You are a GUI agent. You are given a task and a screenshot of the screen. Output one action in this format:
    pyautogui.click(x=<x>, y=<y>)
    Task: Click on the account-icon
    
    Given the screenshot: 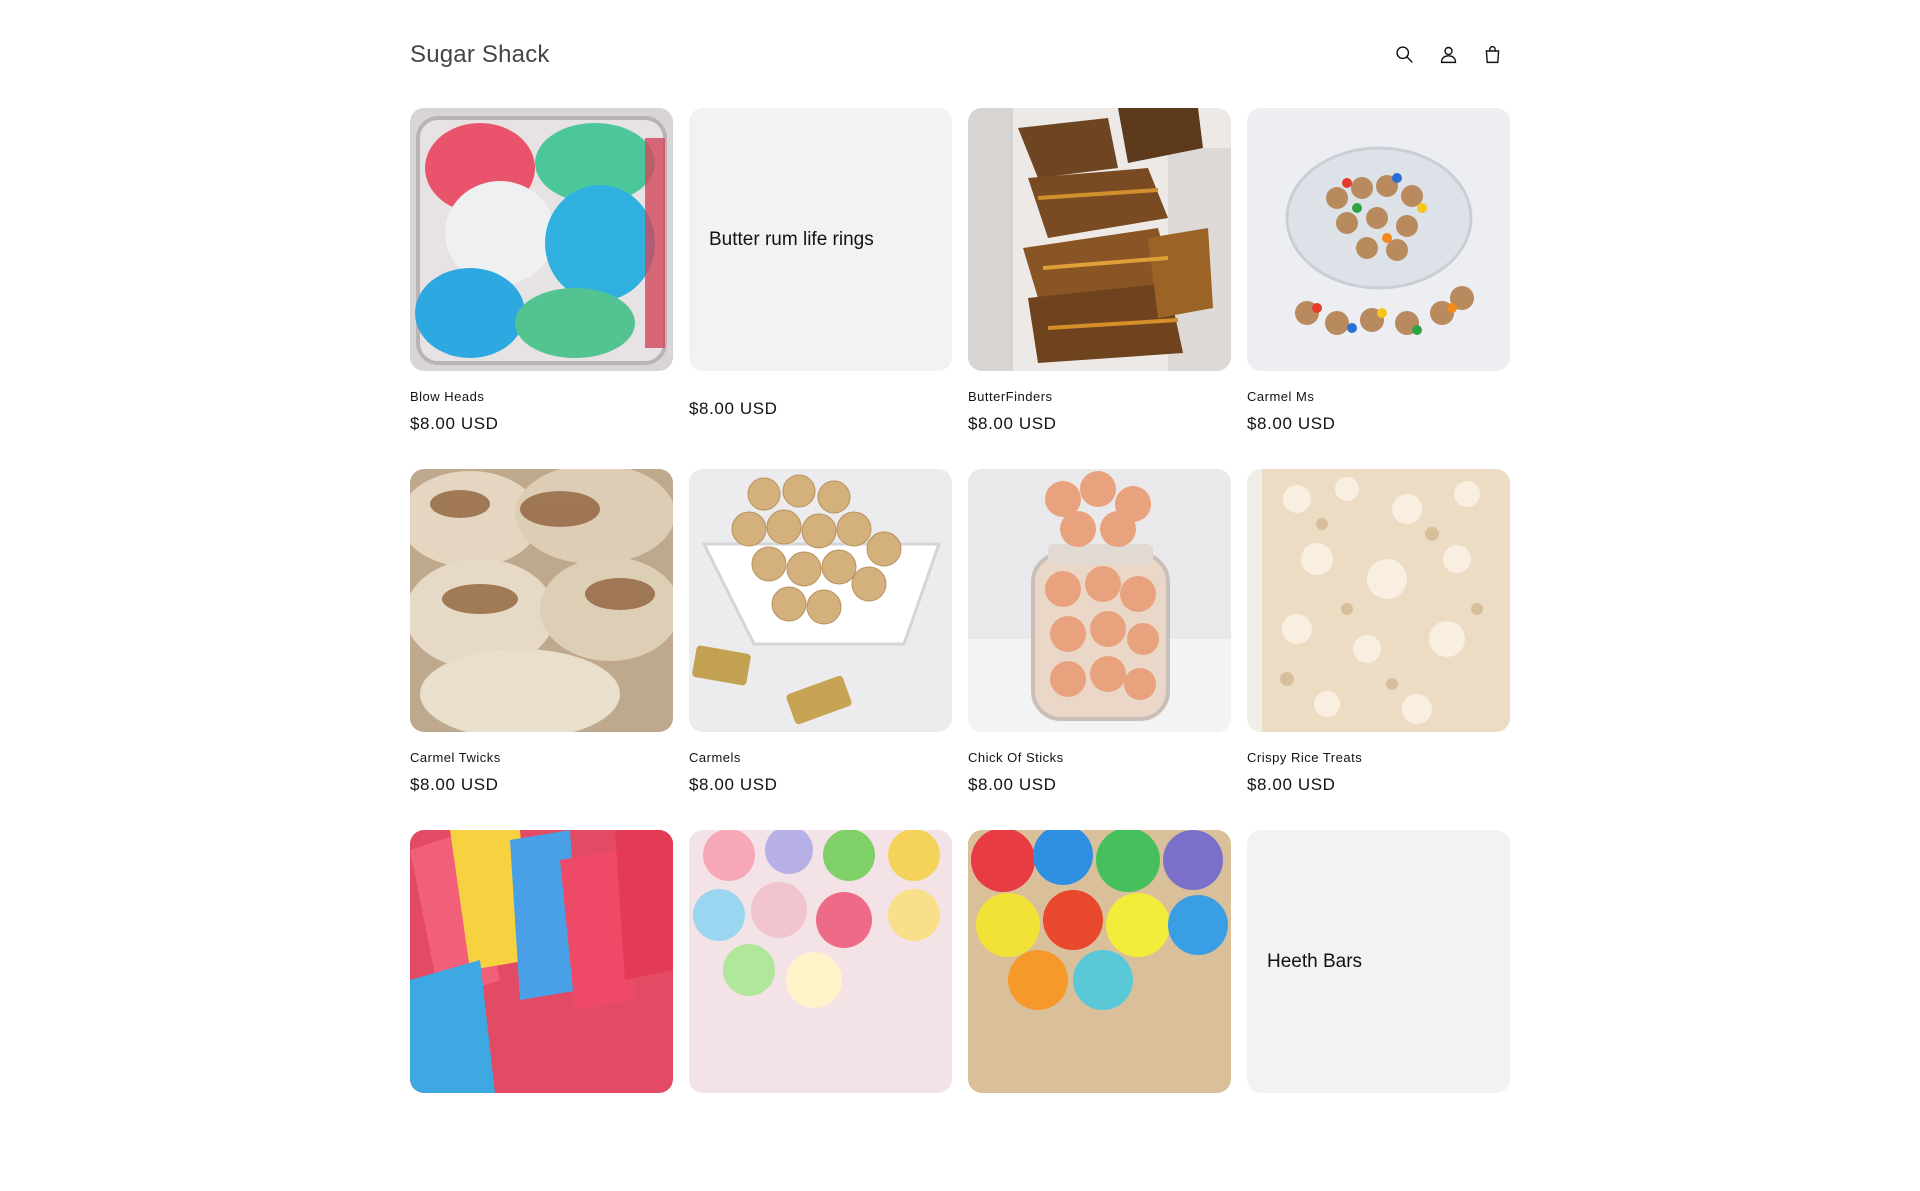 What is the action you would take?
    pyautogui.click(x=1448, y=54)
    